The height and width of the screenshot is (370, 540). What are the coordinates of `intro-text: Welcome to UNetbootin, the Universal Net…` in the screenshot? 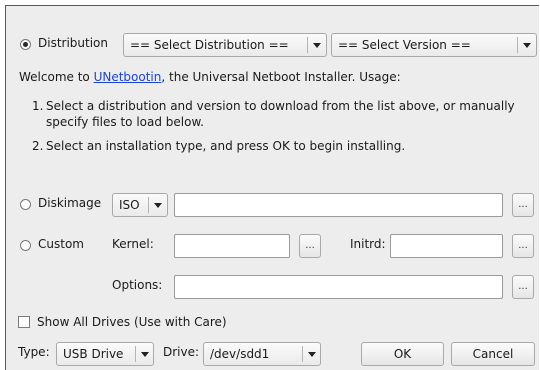 It's located at (210, 77).